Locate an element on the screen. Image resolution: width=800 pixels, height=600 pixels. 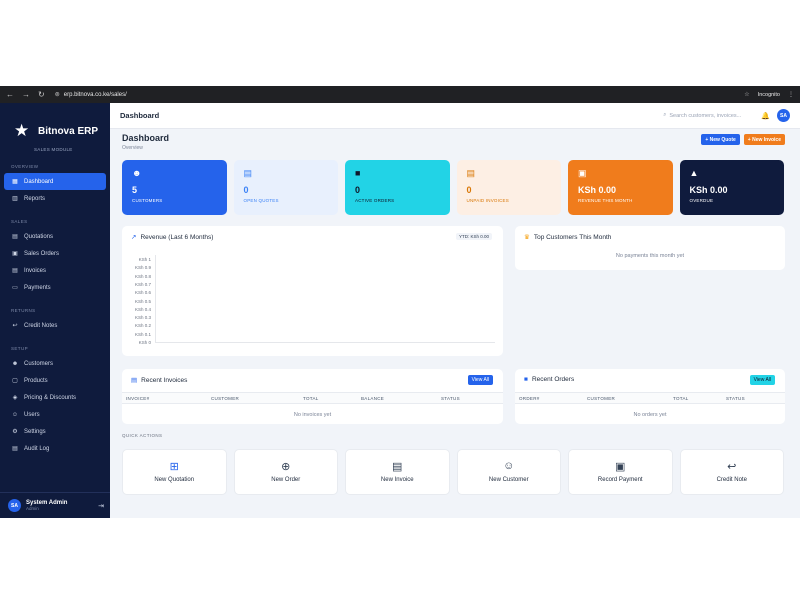
revenue-title: Revenue (Last 6 Months) is located at coordinates (177, 237).